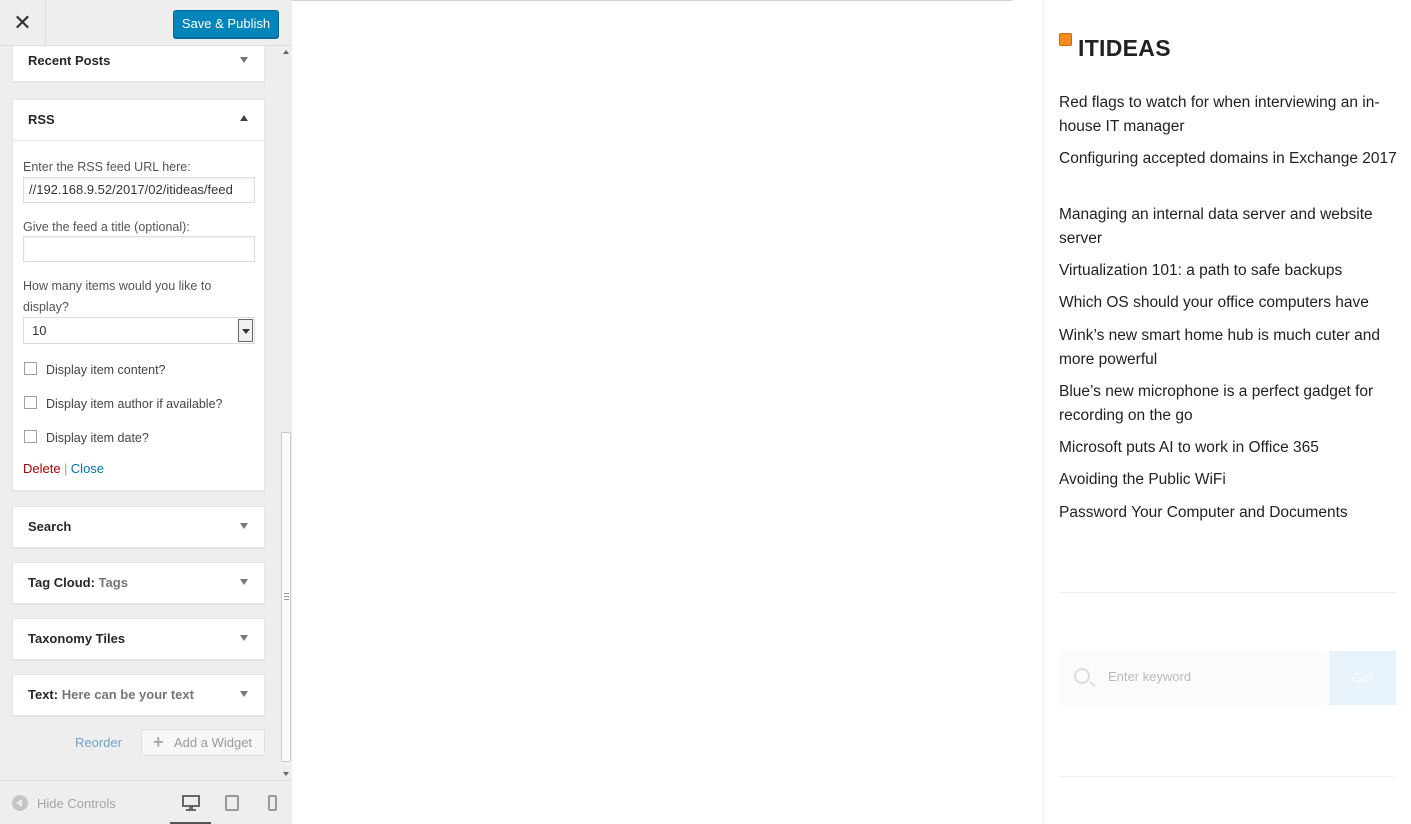 This screenshot has height=824, width=1411. What do you see at coordinates (69, 60) in the screenshot?
I see `widget-title-text: Recent Posts` at bounding box center [69, 60].